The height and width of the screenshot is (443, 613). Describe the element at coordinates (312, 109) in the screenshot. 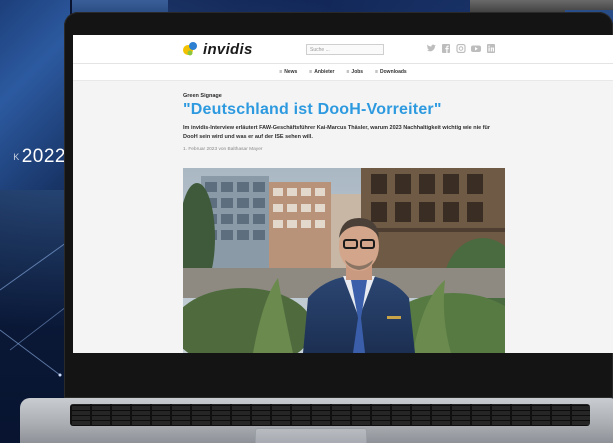

I see `article-headline: "Deutschland ist DooH-Vorreiter"` at that location.